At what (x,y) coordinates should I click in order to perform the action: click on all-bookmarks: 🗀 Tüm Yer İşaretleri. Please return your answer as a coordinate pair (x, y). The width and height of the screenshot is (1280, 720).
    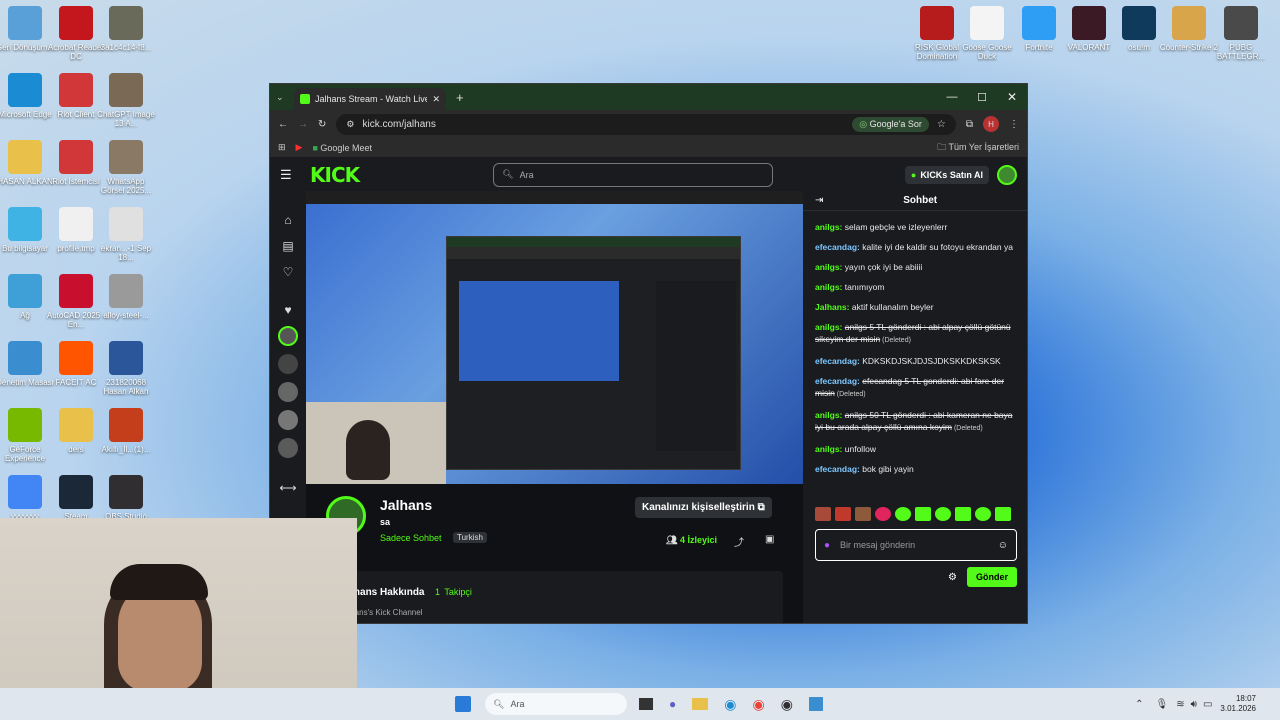
    Looking at the image, I should click on (978, 148).